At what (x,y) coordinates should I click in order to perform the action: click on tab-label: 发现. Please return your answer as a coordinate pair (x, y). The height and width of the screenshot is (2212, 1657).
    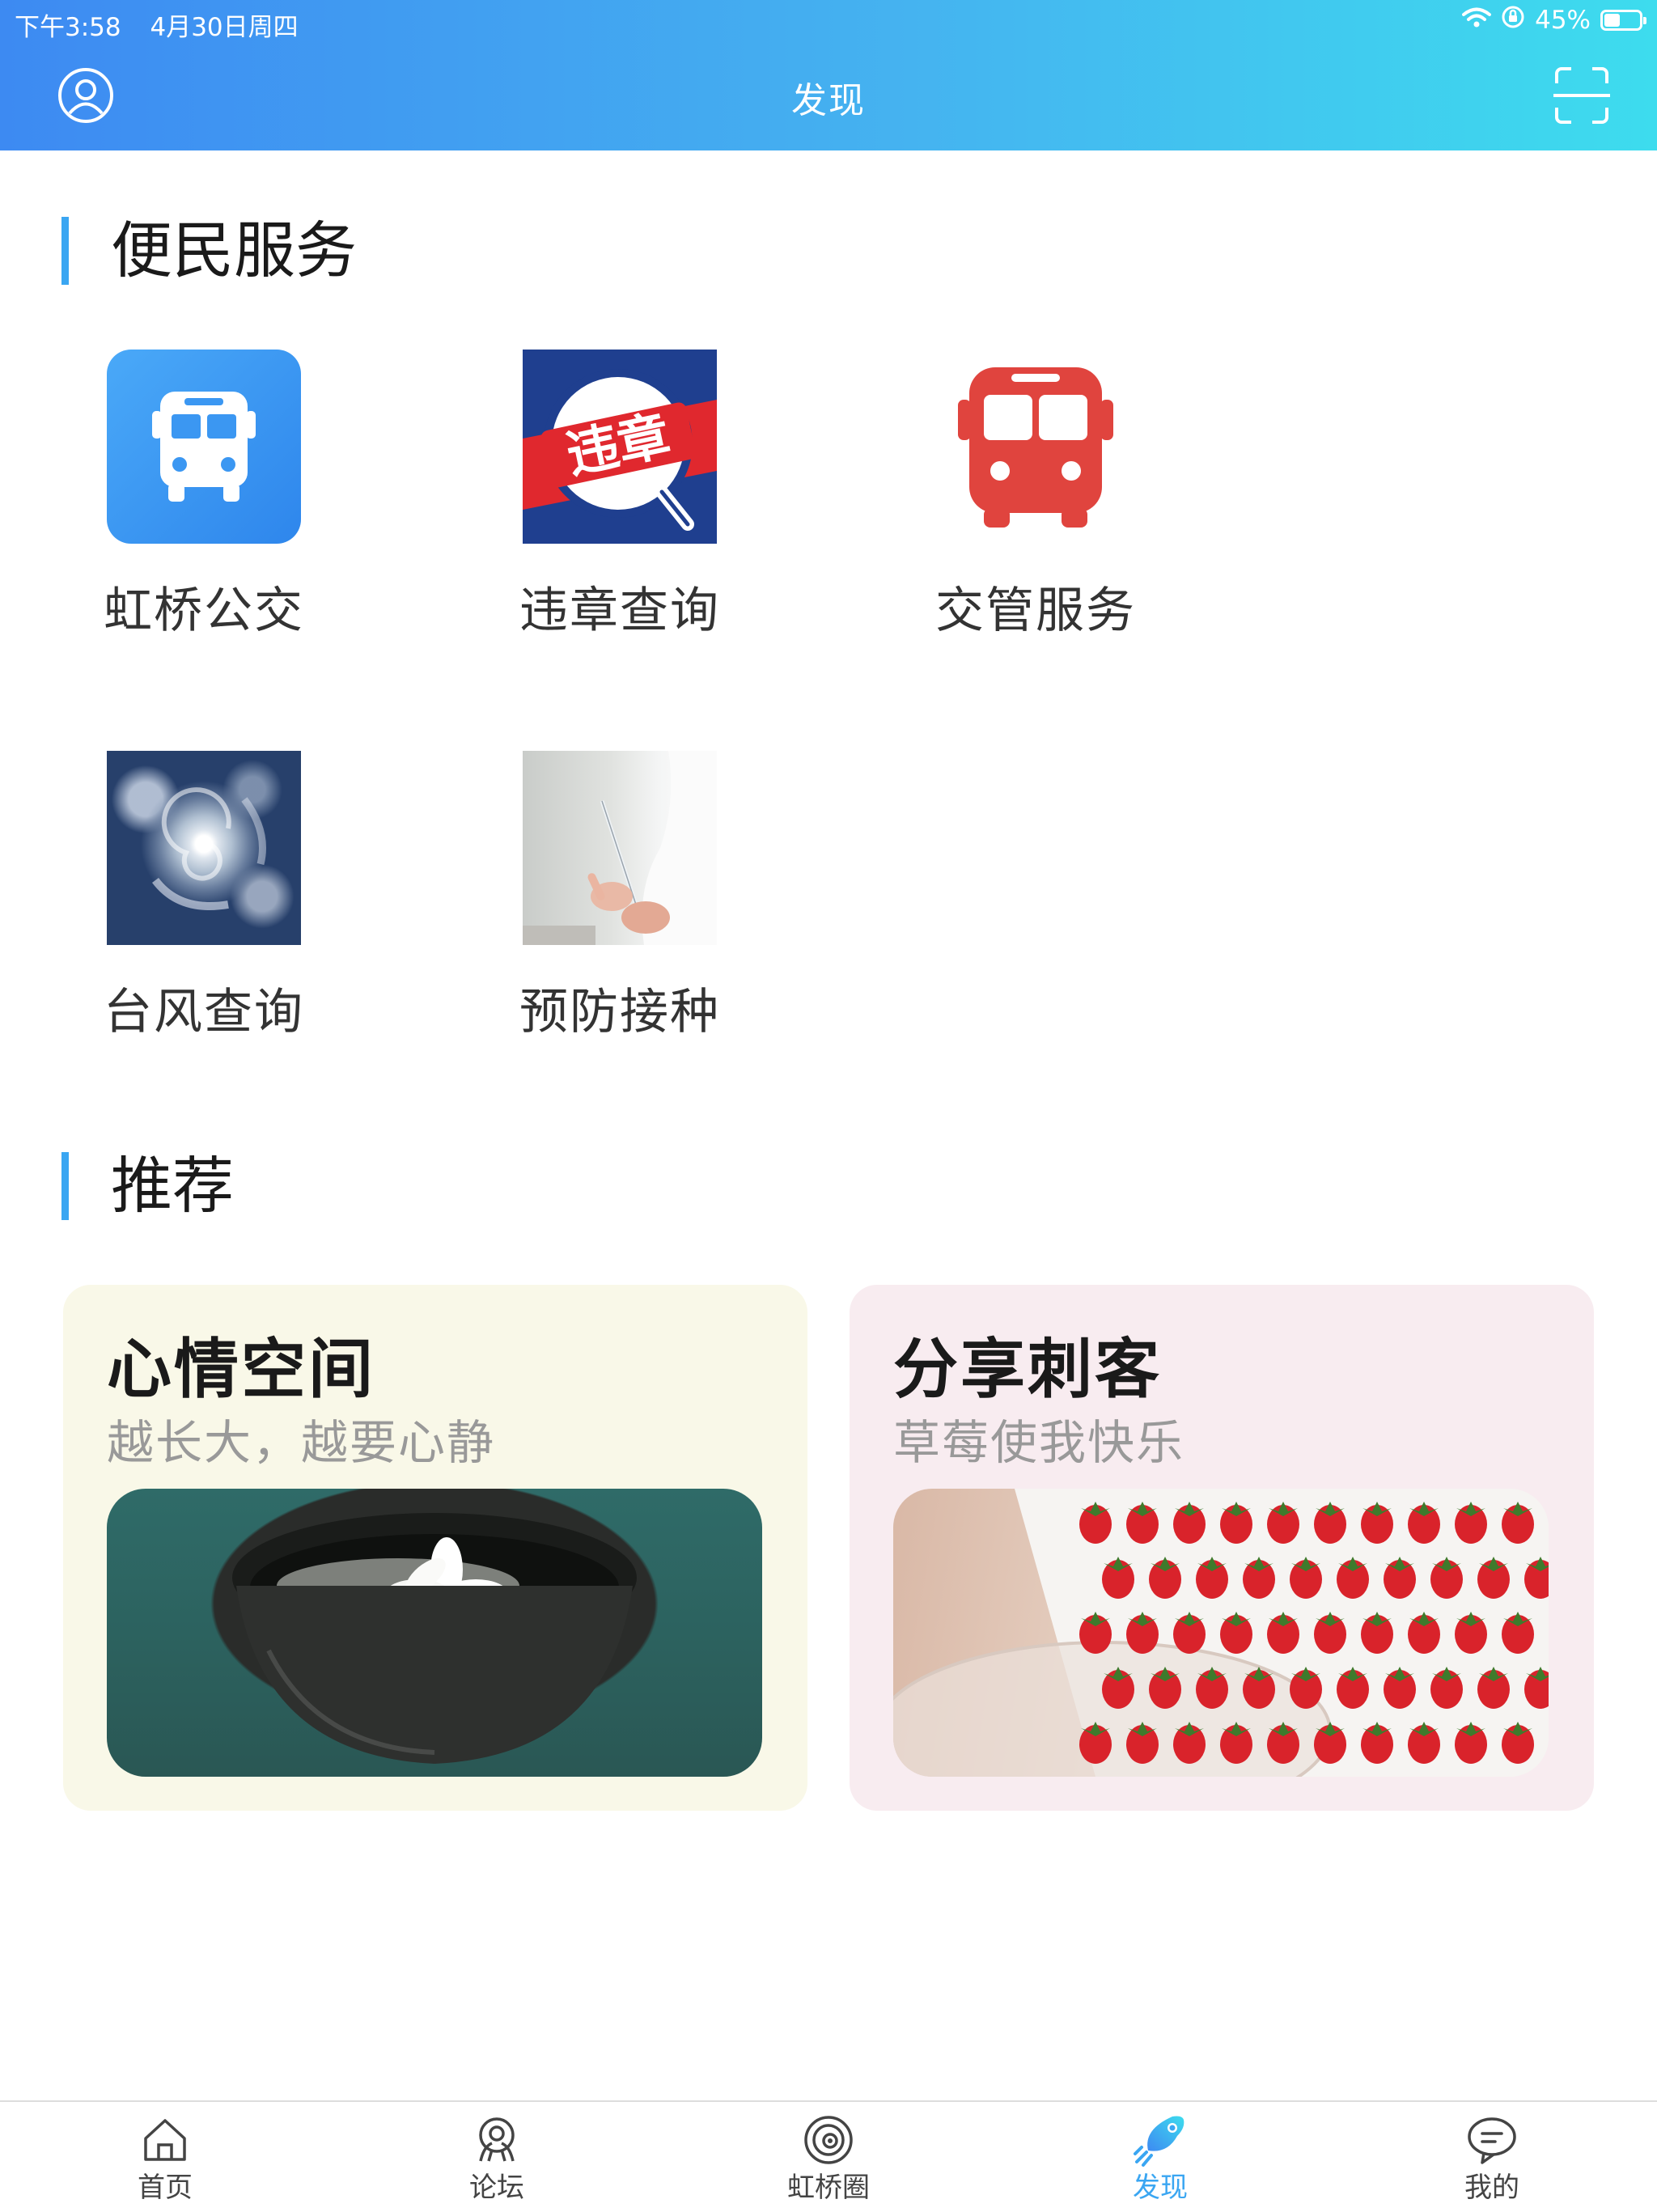
    Looking at the image, I should click on (1160, 2188).